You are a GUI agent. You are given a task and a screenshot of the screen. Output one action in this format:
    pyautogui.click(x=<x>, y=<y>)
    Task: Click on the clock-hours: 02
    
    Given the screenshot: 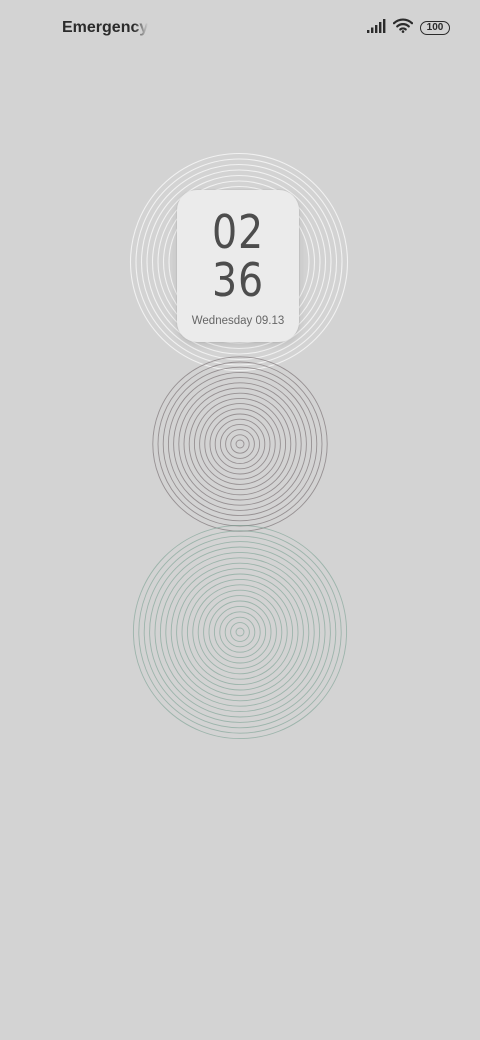 What is the action you would take?
    pyautogui.click(x=238, y=232)
    